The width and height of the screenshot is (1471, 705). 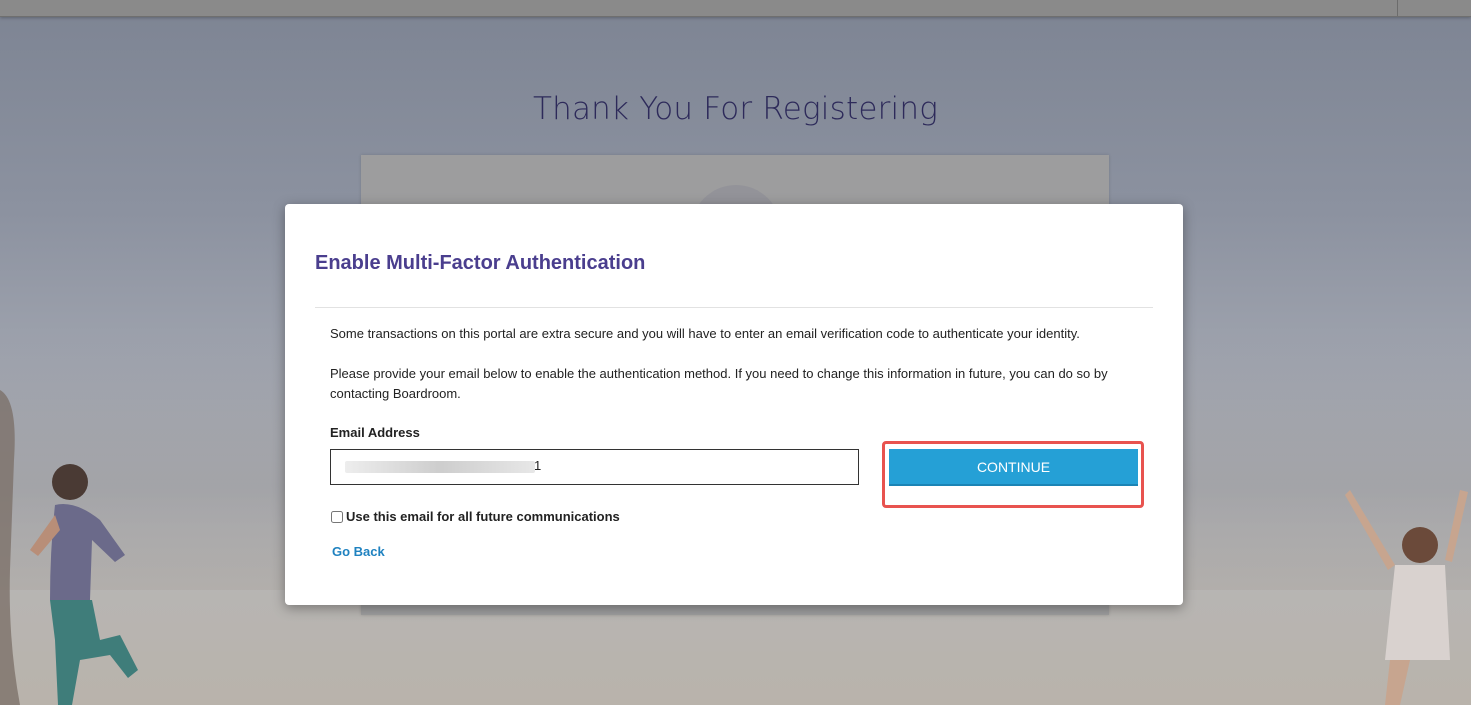 I want to click on email-field, so click(x=594, y=467).